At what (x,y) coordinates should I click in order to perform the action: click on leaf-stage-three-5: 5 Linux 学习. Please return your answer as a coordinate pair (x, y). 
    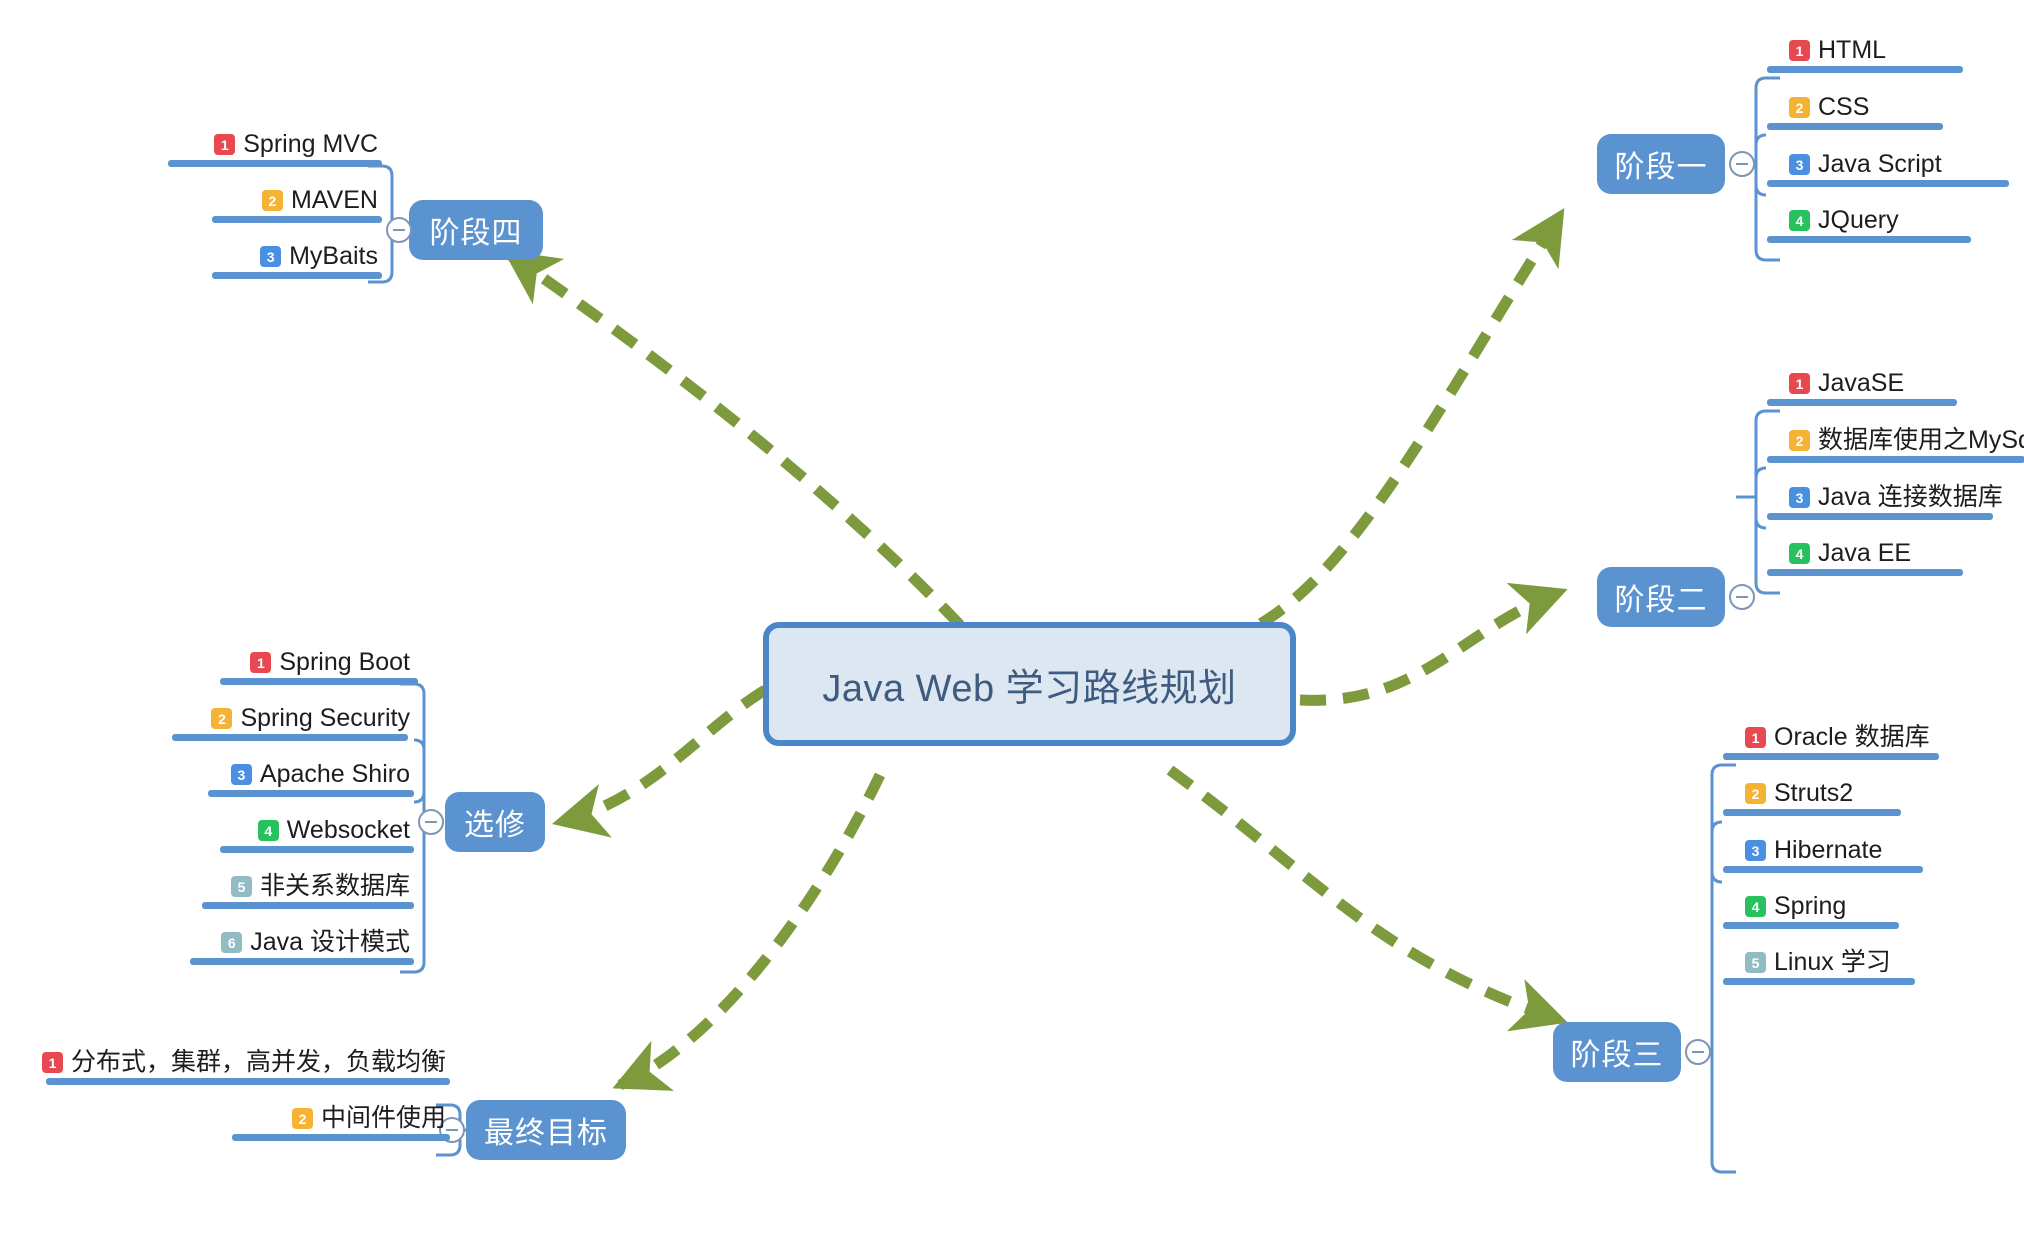
    Looking at the image, I should click on (1819, 967).